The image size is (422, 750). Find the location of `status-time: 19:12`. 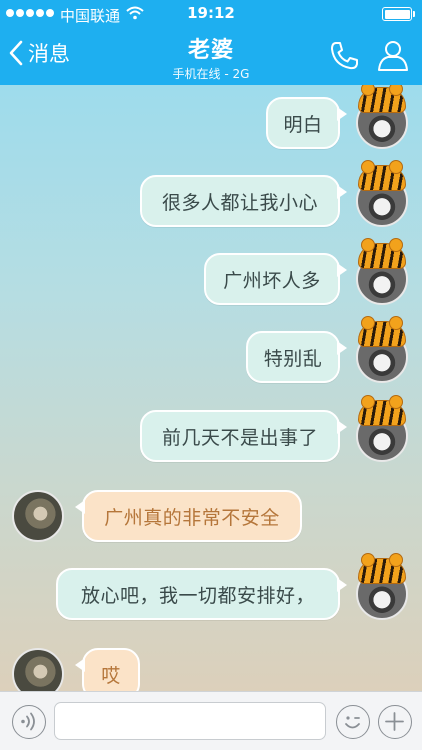

status-time: 19:12 is located at coordinates (211, 13).